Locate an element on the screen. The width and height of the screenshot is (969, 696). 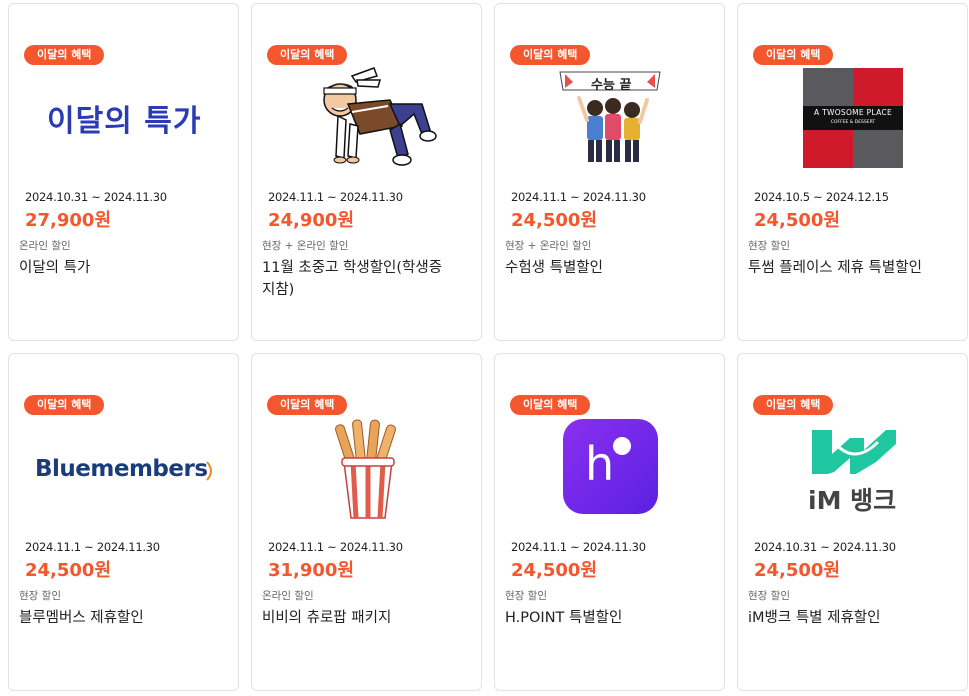
card-title: 이달의 특가 is located at coordinates (124, 268).